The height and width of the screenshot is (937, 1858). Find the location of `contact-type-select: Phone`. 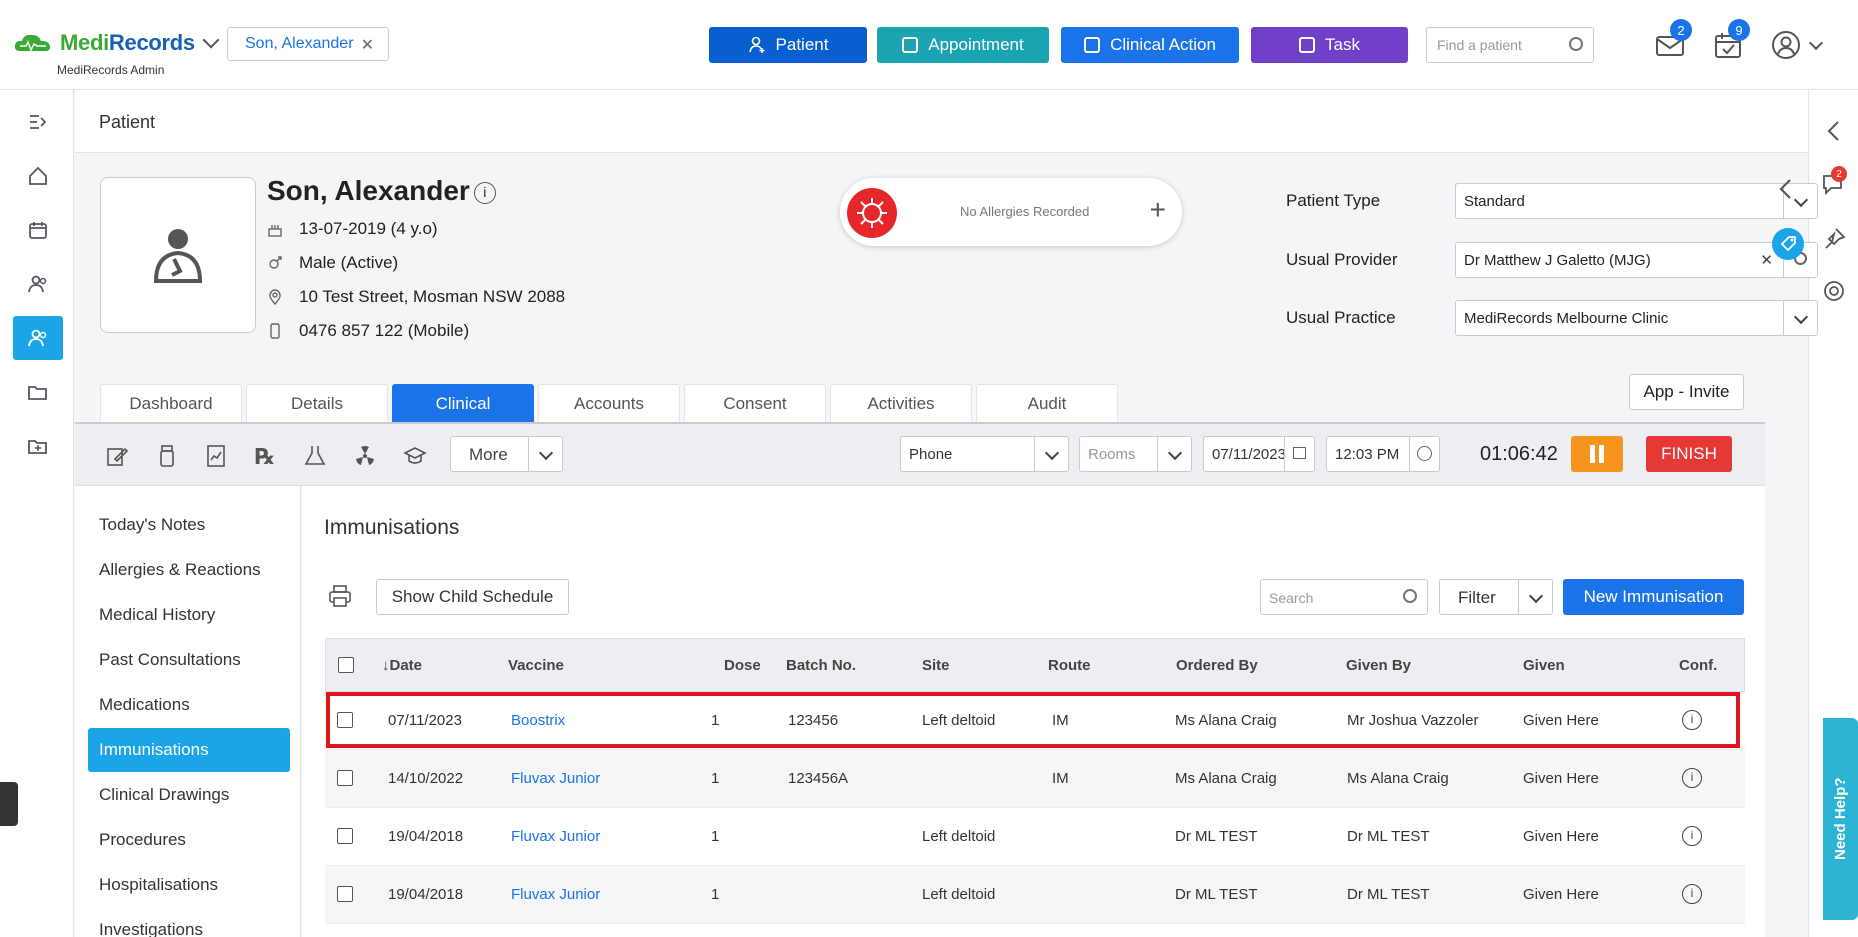

contact-type-select: Phone is located at coordinates (984, 454).